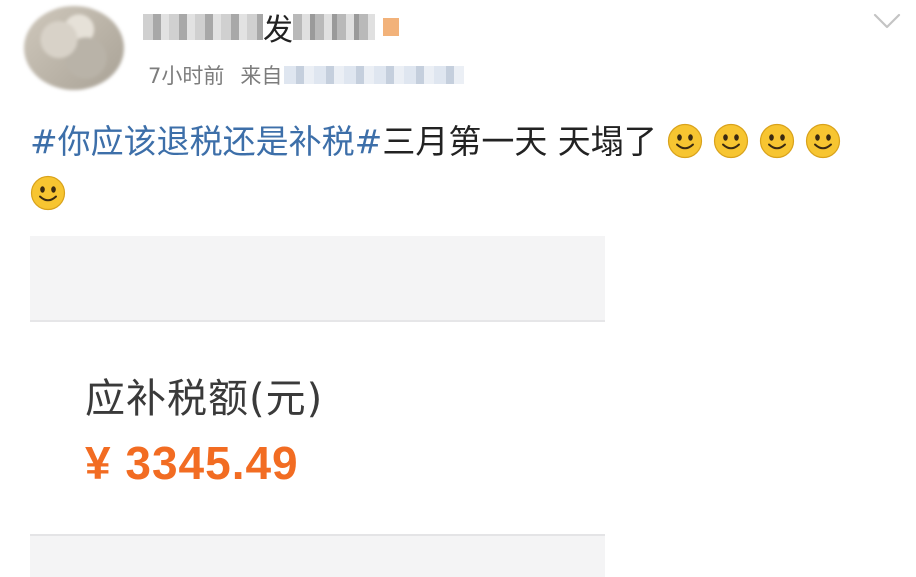 This screenshot has height=577, width=916. I want to click on post-meta: 7小时前 来自, so click(306, 75).